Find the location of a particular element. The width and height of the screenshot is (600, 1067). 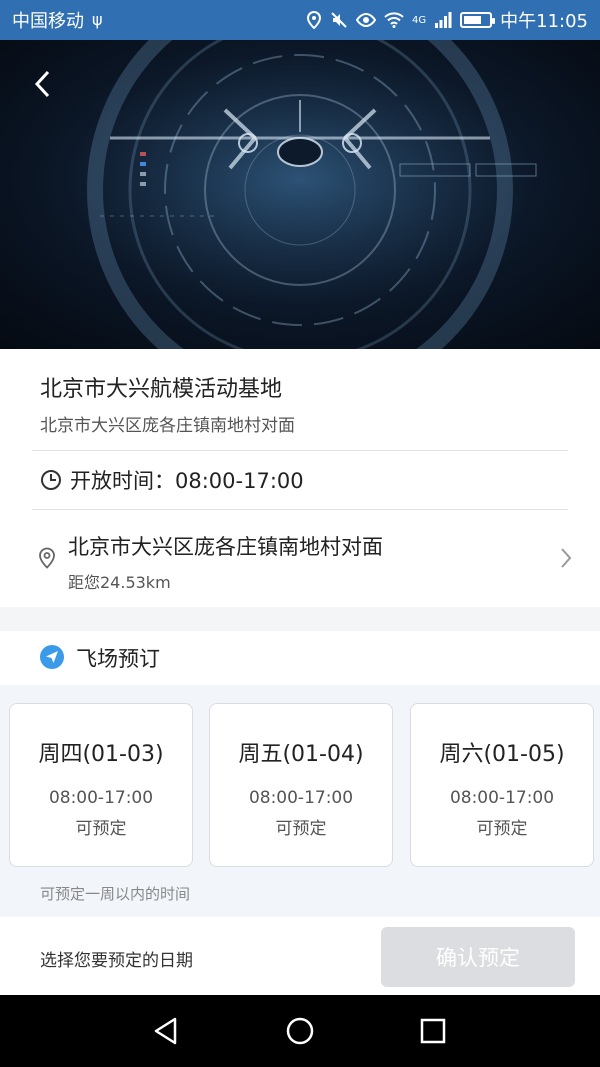

location-icon is located at coordinates (314, 20).